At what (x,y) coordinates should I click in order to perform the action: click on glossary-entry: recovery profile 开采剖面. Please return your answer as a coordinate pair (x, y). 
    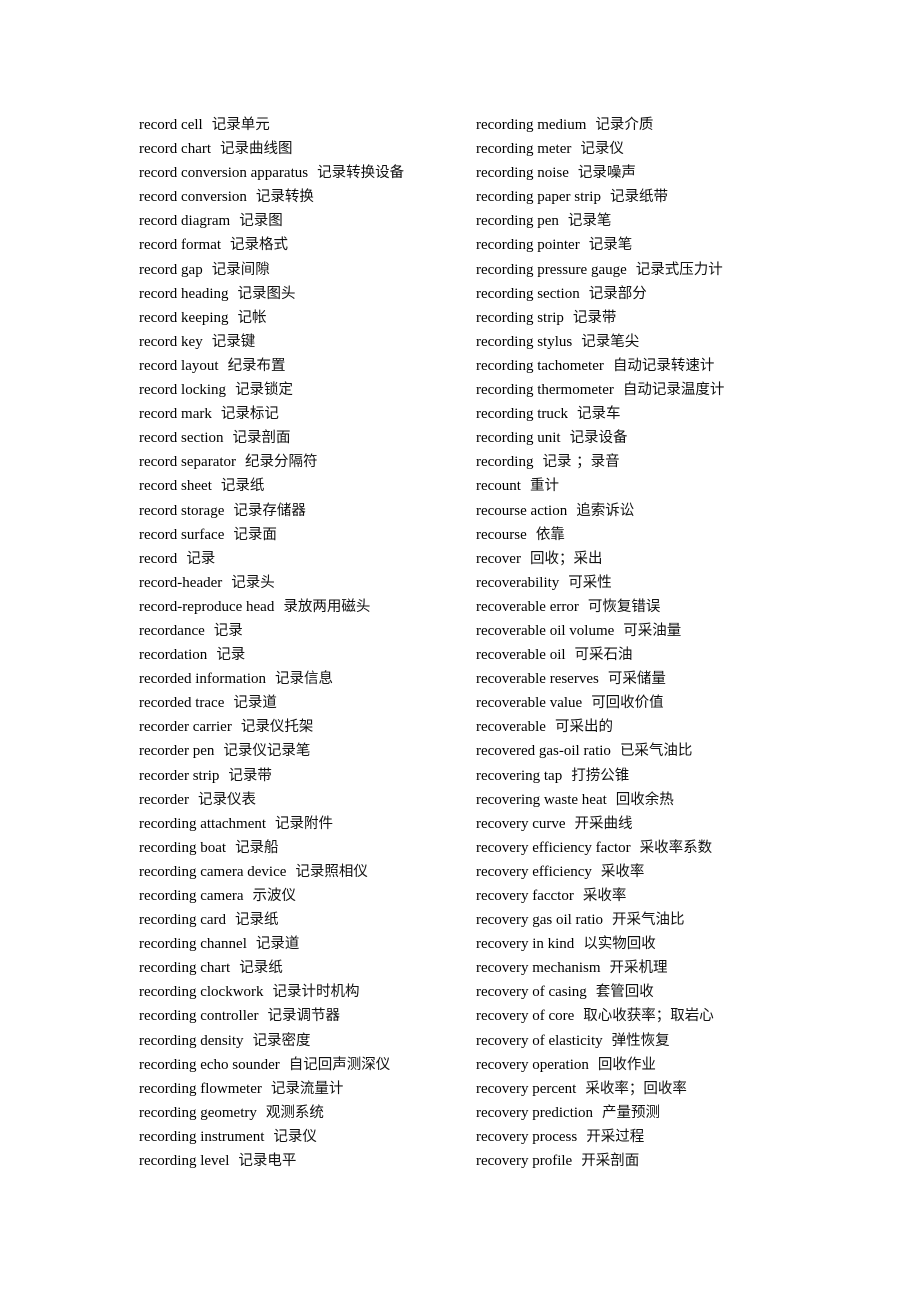
    Looking at the image, I should click on (641, 1161).